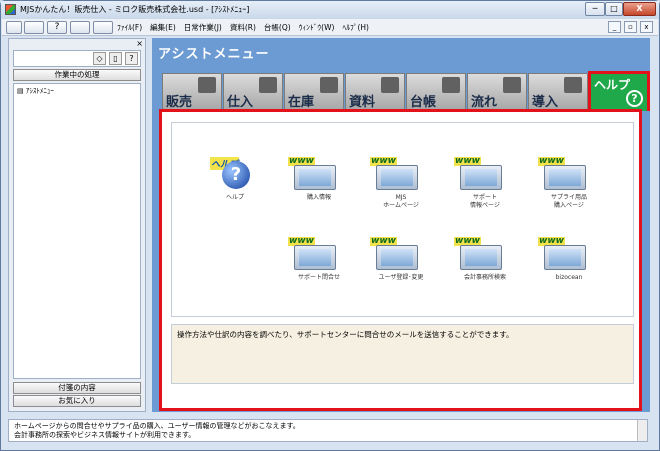 This screenshot has height=451, width=660. What do you see at coordinates (390, 85) in the screenshot?
I see `open-book-icon` at bounding box center [390, 85].